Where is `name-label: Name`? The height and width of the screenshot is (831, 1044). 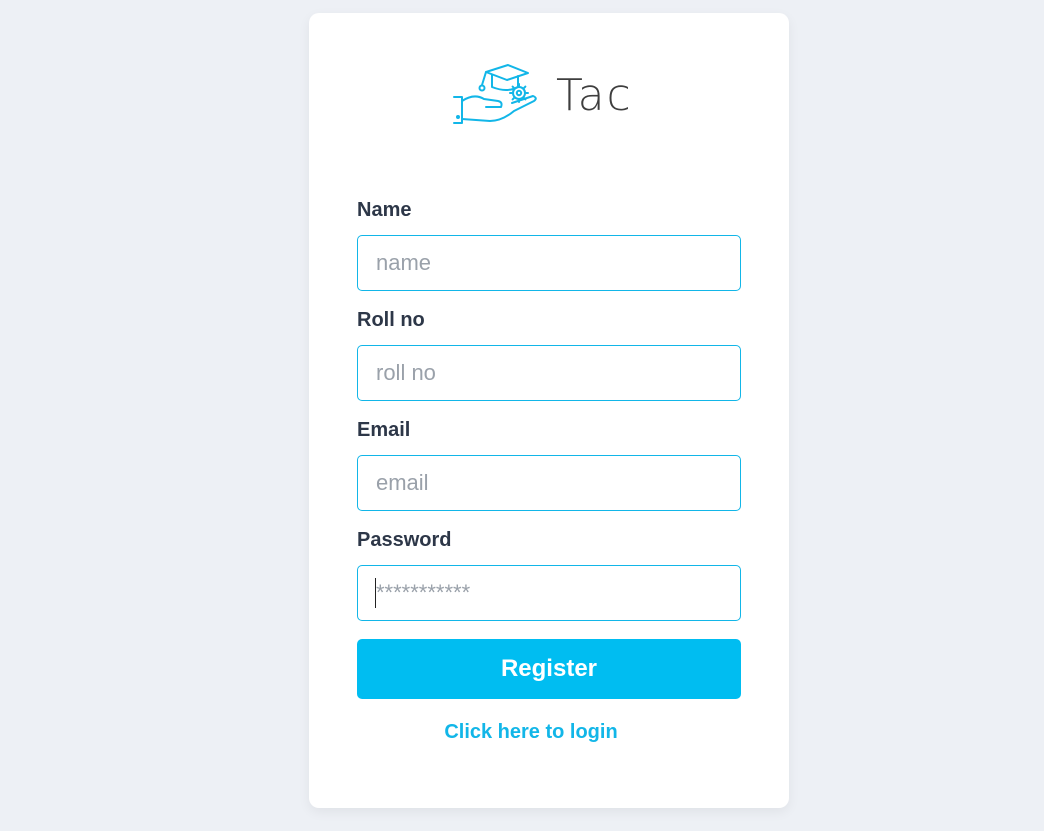 name-label: Name is located at coordinates (384, 210).